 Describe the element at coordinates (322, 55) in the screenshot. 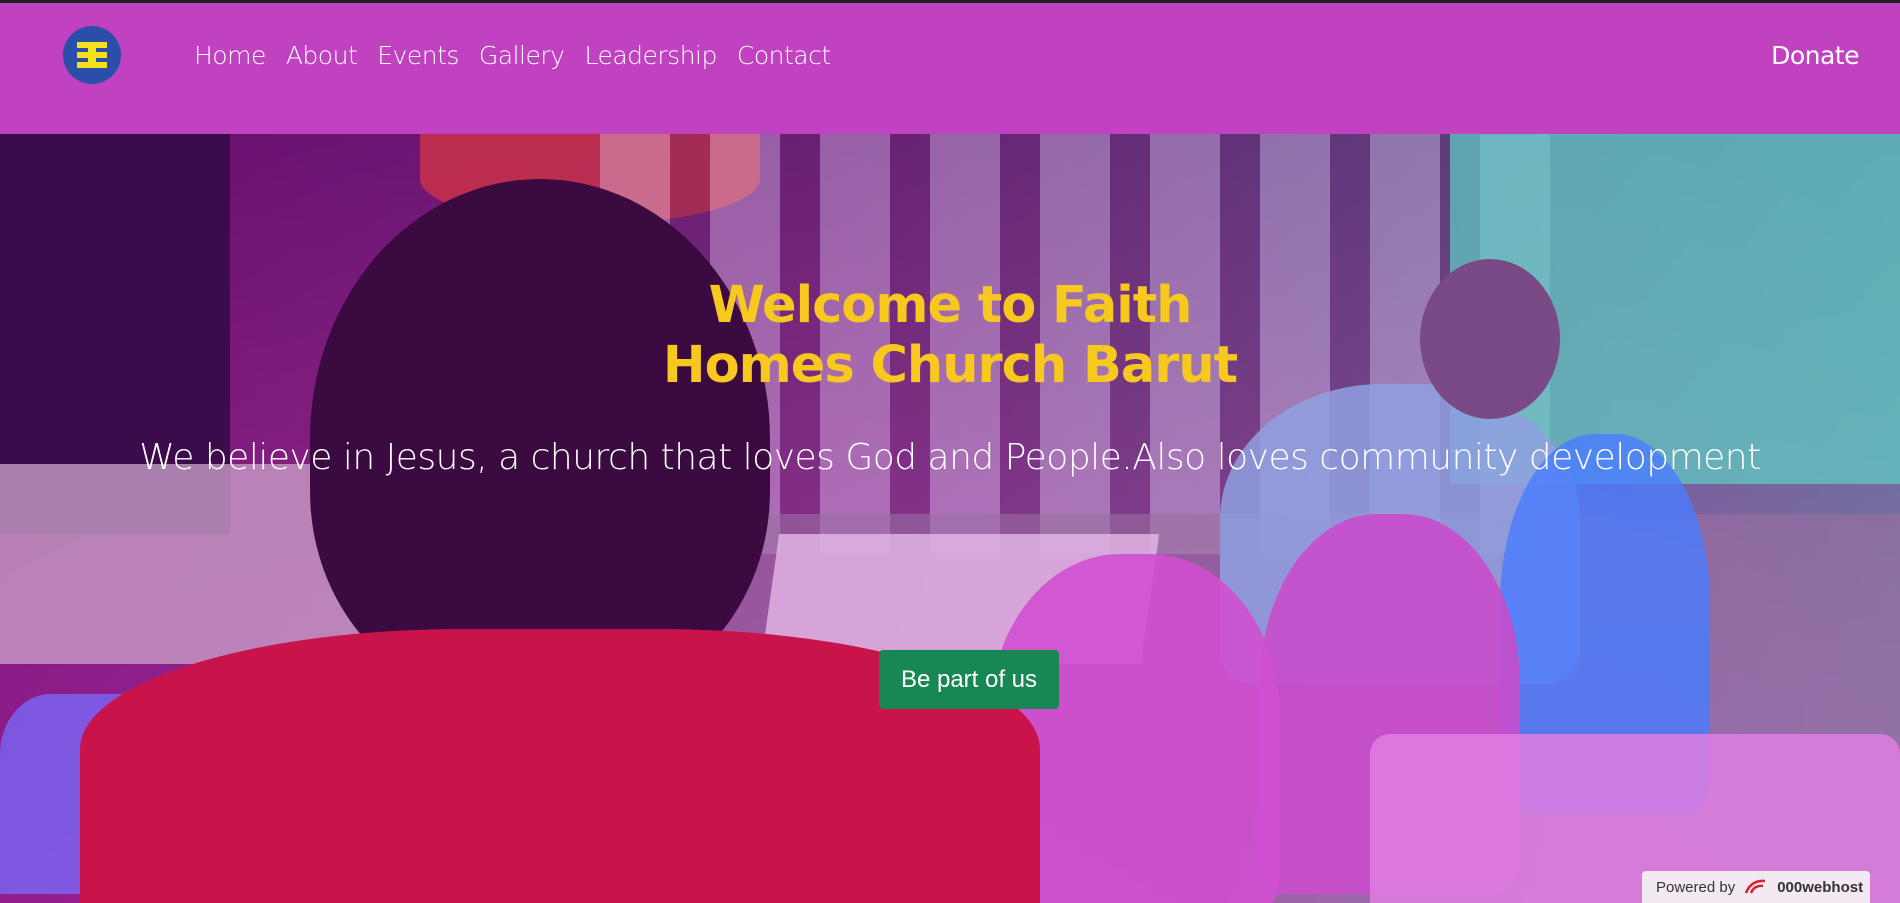

I see `nav-about-link: About` at that location.